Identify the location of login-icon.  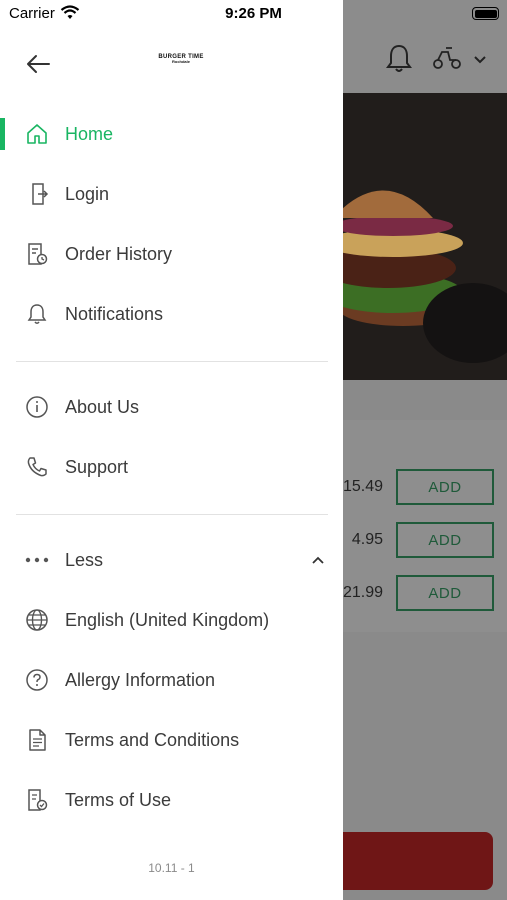
(37, 194).